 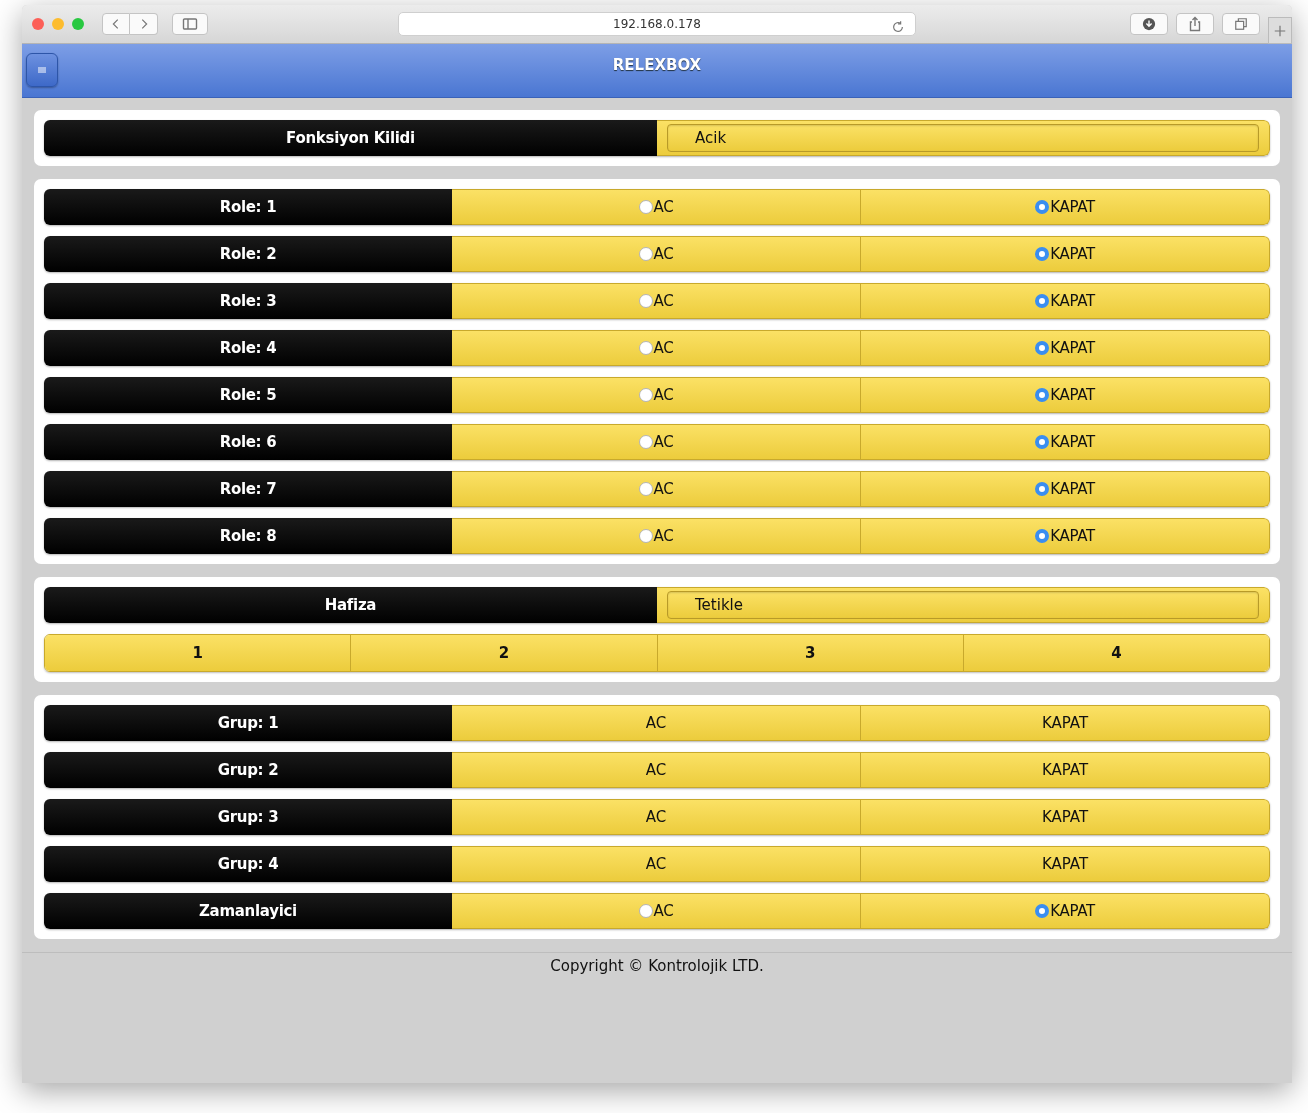 What do you see at coordinates (248, 817) in the screenshot?
I see `row-label: Grup: 3` at bounding box center [248, 817].